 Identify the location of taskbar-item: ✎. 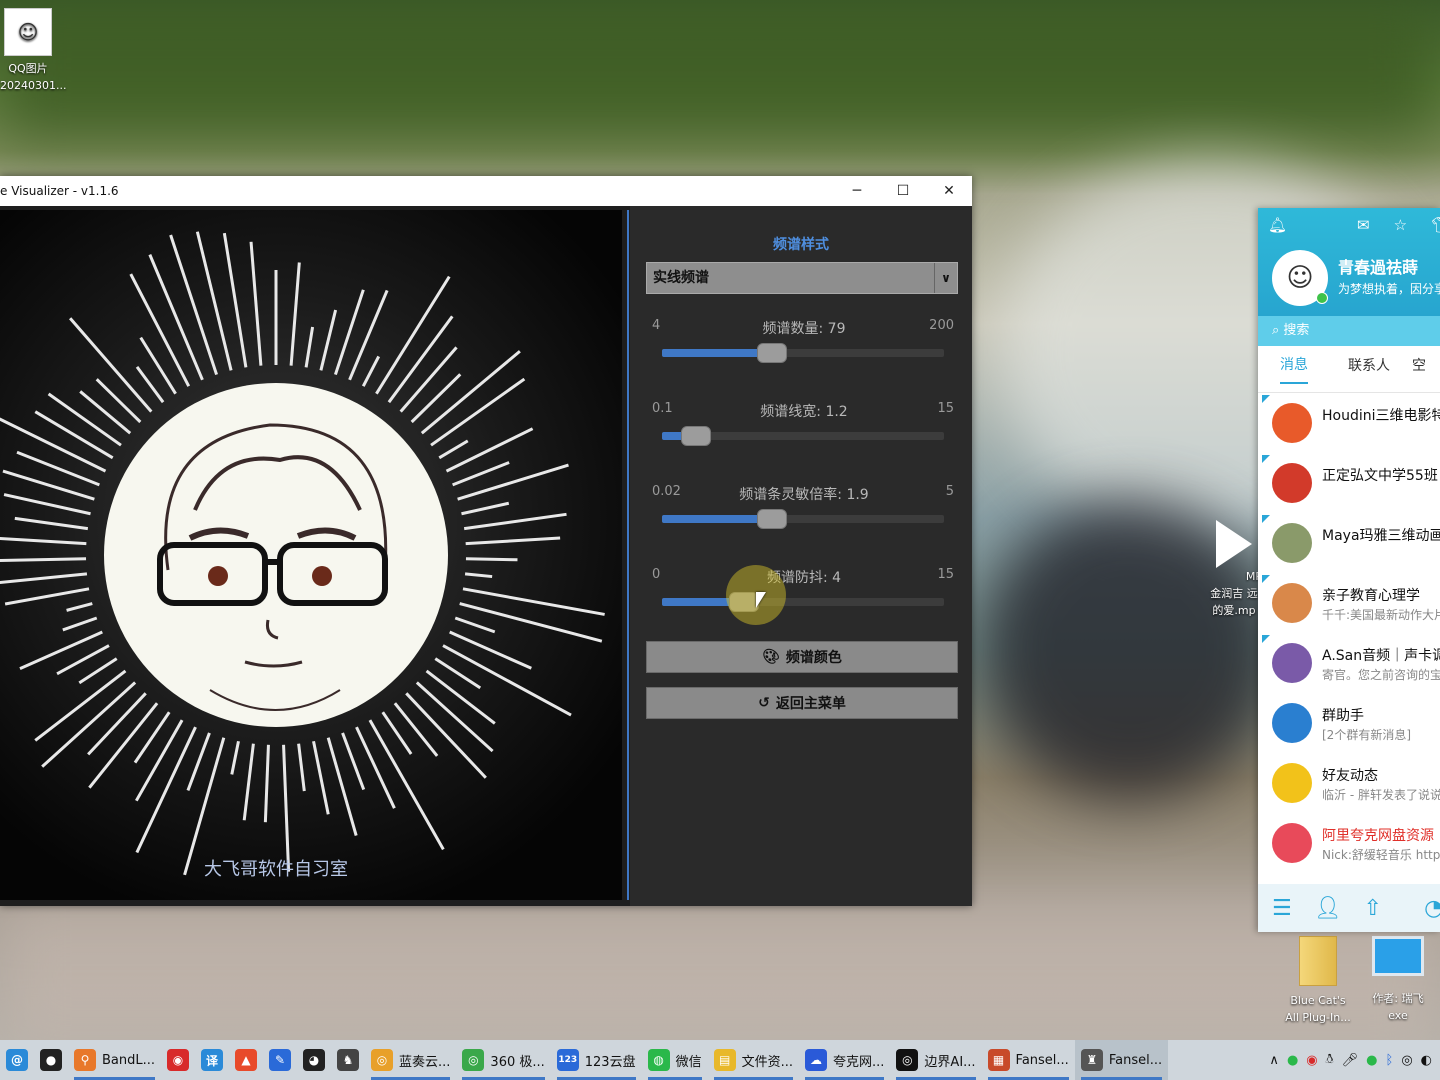
(280, 1060).